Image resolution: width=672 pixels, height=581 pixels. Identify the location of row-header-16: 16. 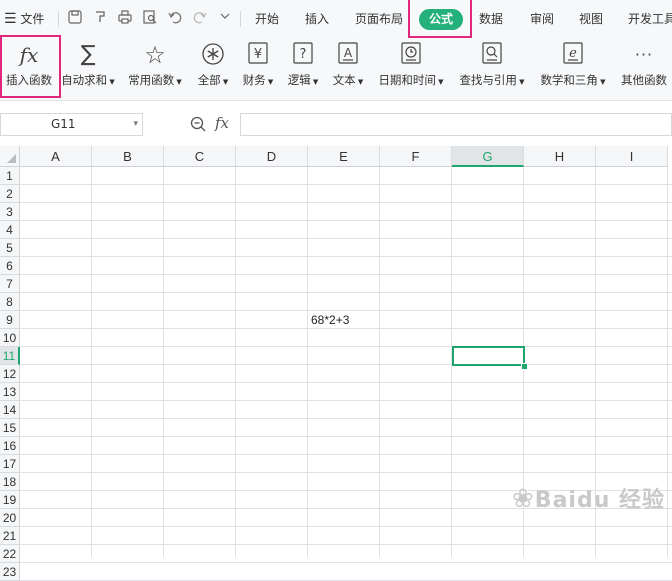
(10, 446).